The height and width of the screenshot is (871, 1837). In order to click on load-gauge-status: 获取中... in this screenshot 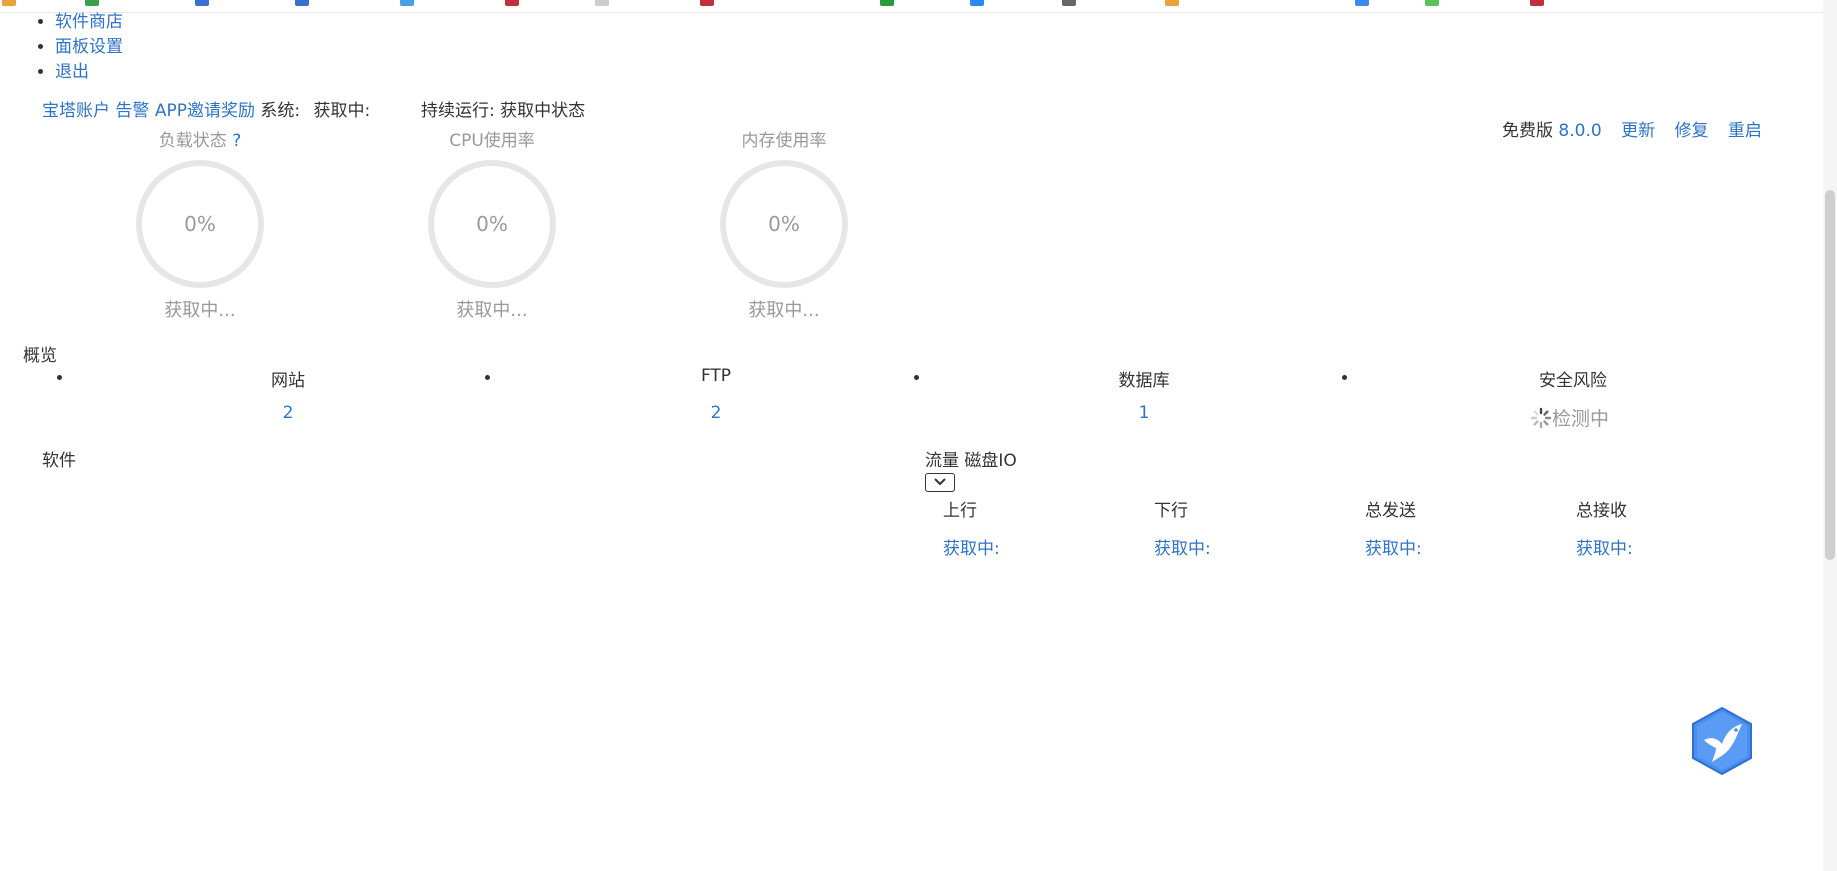, I will do `click(200, 310)`.